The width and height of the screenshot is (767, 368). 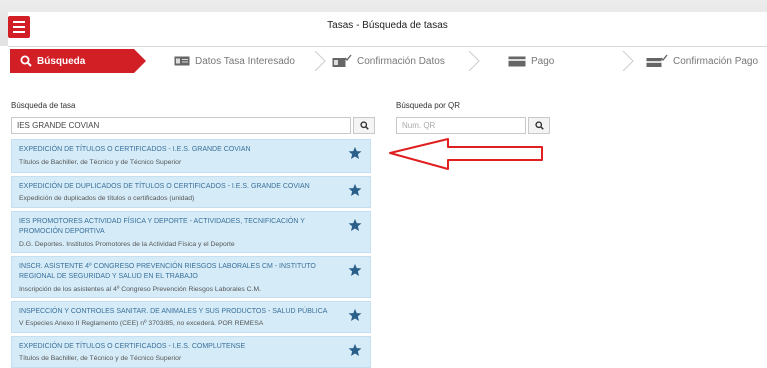 What do you see at coordinates (181, 125) in the screenshot?
I see `search-input: IES GRANDE COVIAN` at bounding box center [181, 125].